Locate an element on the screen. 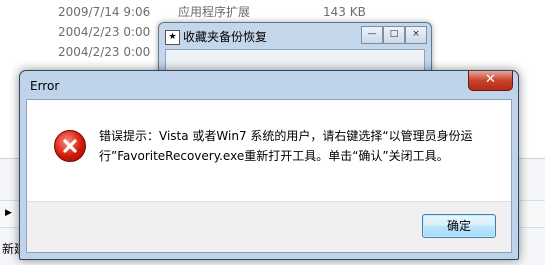  file-type: 应用程序扩展 is located at coordinates (214, 12).